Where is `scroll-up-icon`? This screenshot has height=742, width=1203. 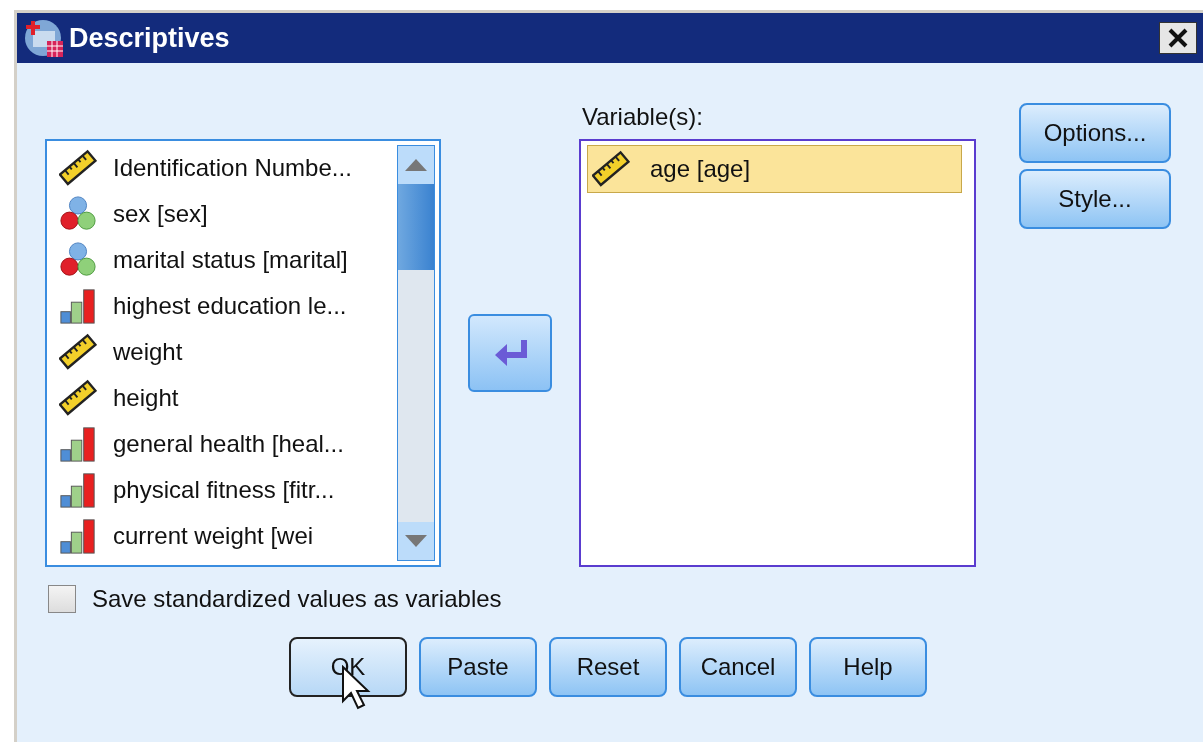
scroll-up-icon is located at coordinates (416, 165).